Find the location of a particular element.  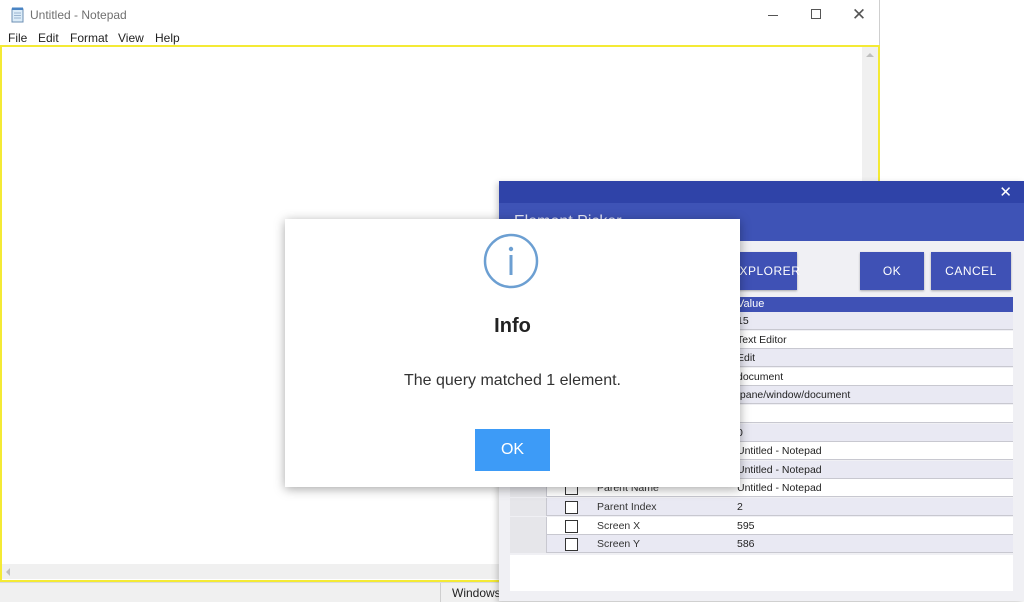

status-divider is located at coordinates (440, 592).